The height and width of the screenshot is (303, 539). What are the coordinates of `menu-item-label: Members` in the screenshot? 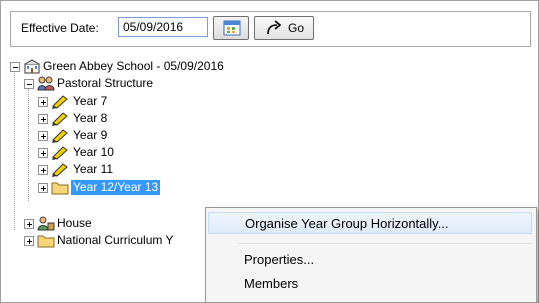 It's located at (271, 283).